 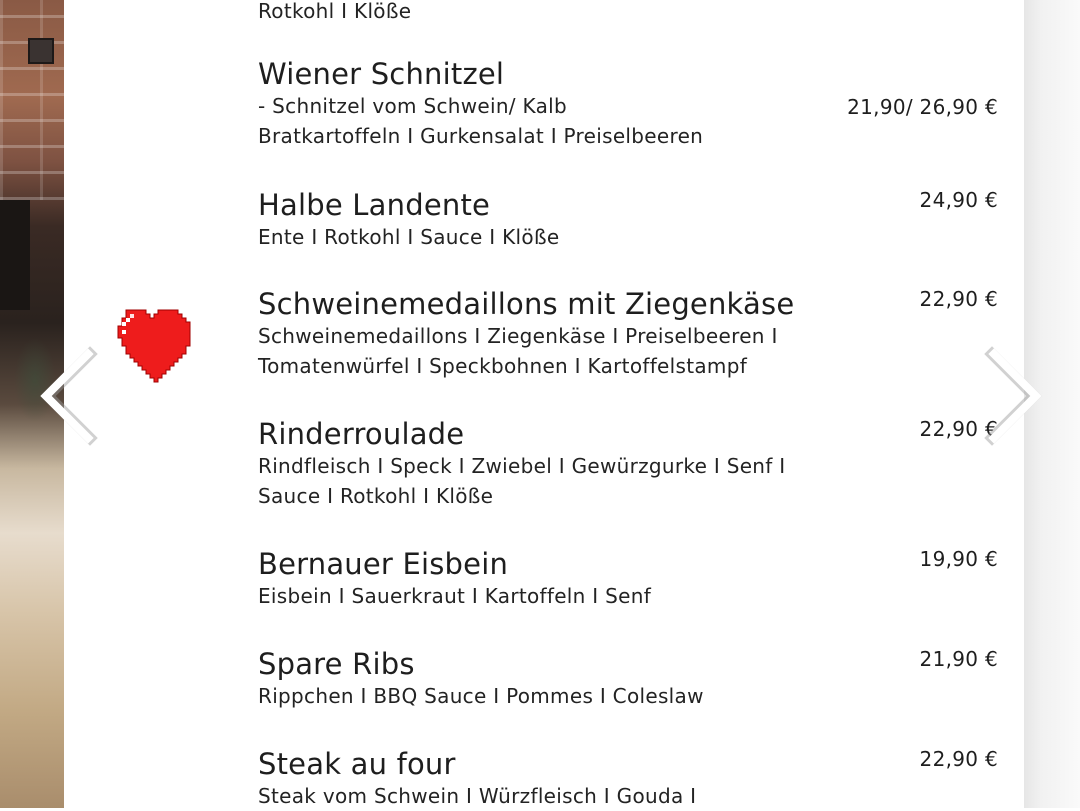 I want to click on dish-price: 21,90 €, so click(x=958, y=659).